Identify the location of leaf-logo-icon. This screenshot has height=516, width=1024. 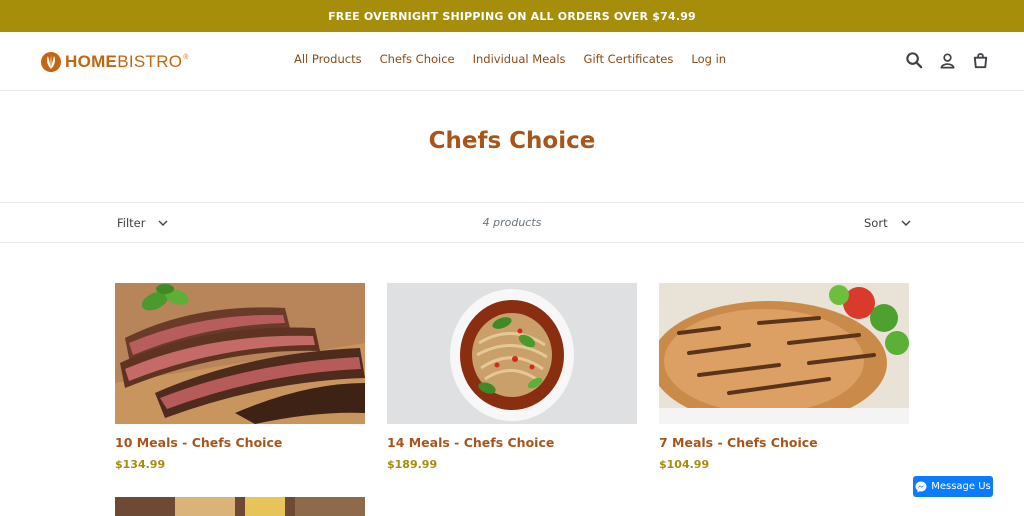
(51, 62).